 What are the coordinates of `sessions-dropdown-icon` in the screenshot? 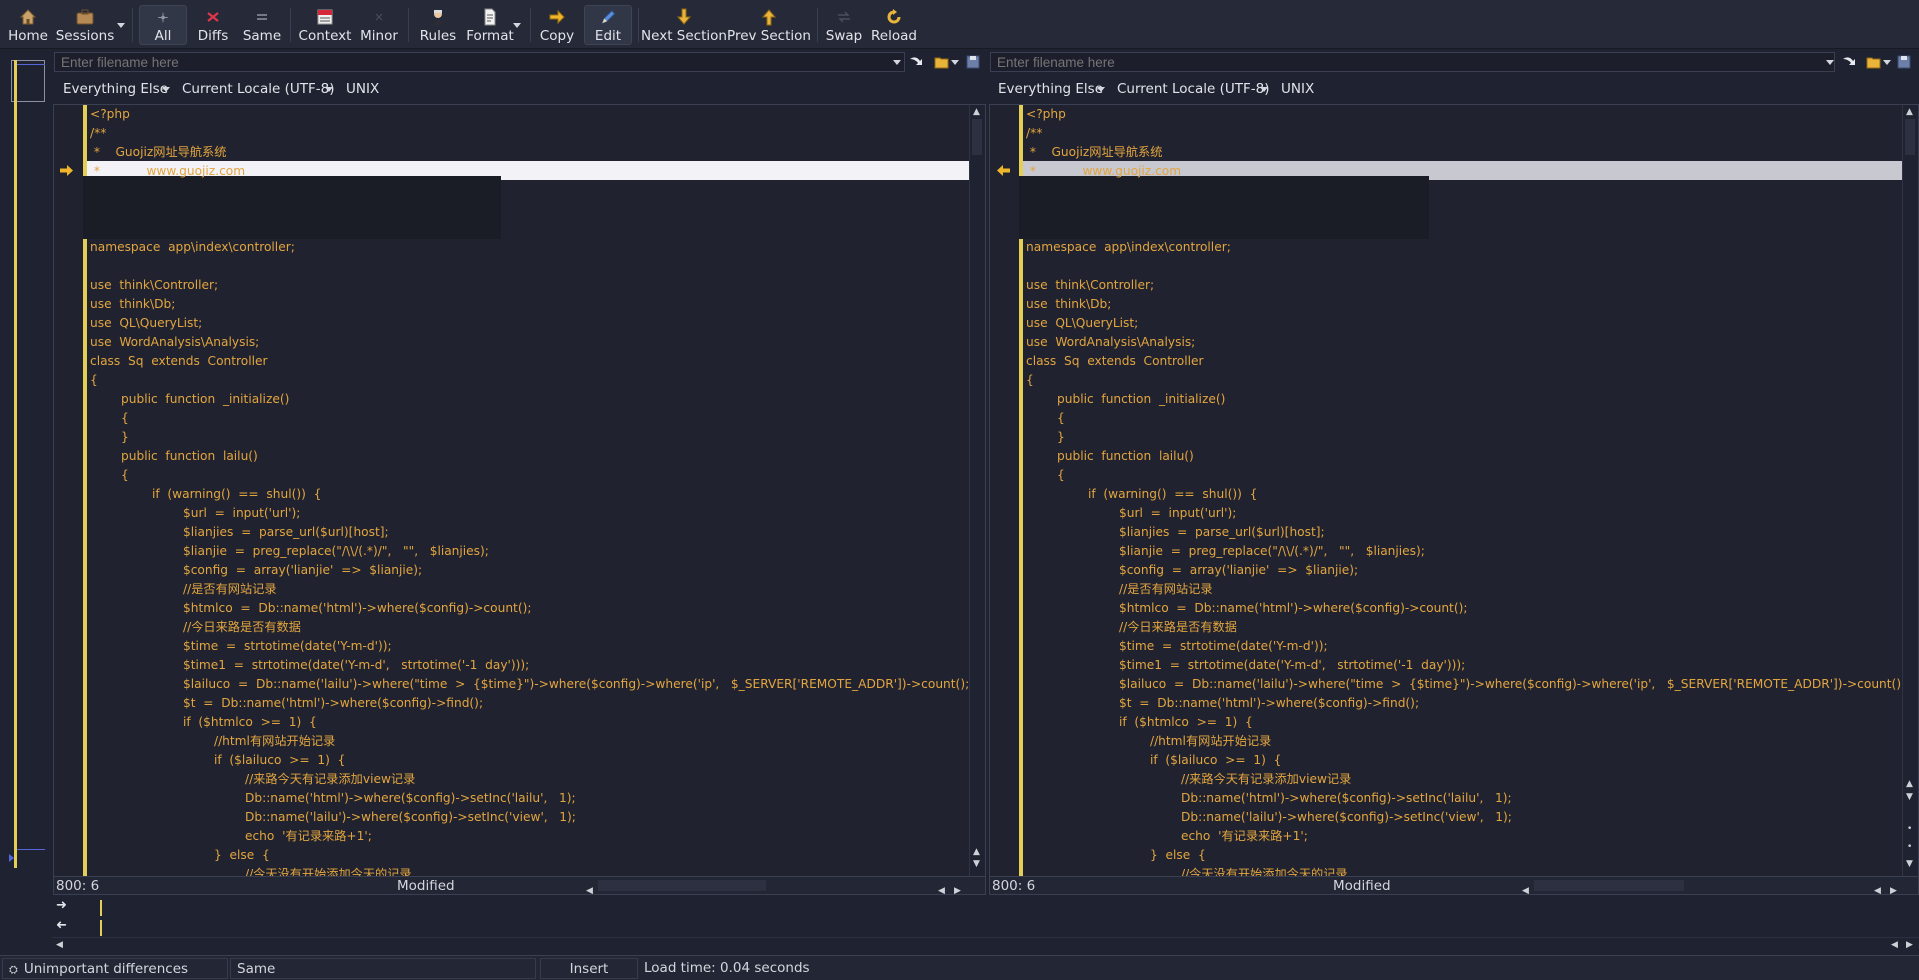 It's located at (121, 25).